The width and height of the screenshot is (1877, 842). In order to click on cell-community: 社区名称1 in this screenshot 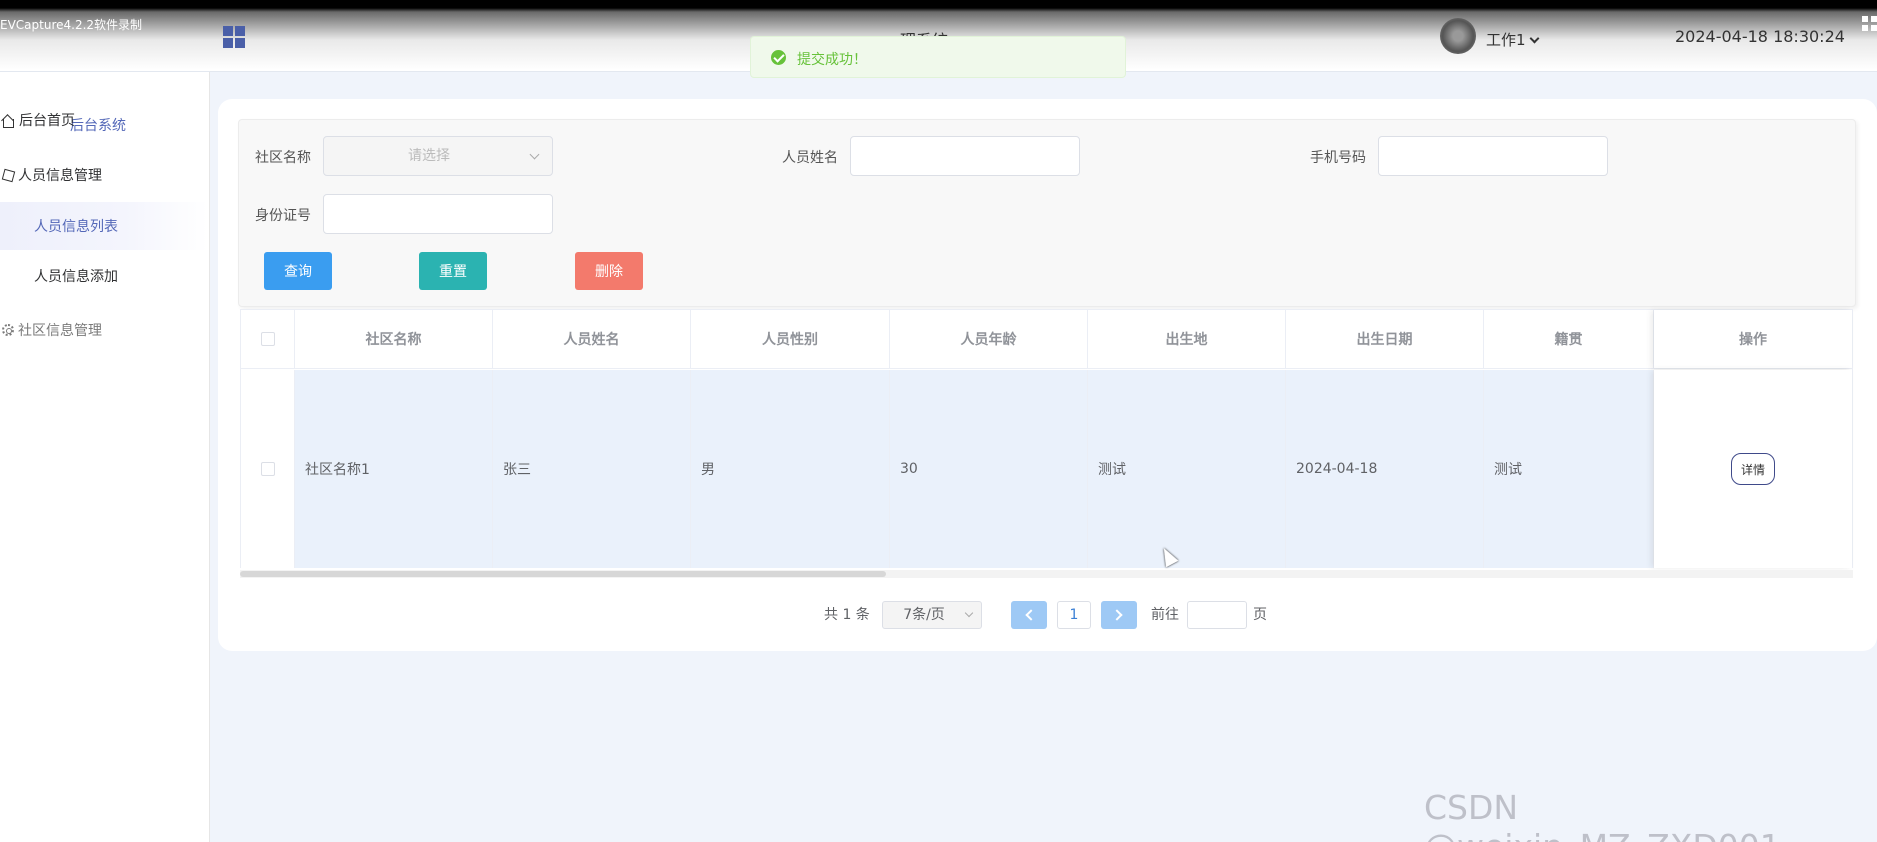, I will do `click(394, 469)`.